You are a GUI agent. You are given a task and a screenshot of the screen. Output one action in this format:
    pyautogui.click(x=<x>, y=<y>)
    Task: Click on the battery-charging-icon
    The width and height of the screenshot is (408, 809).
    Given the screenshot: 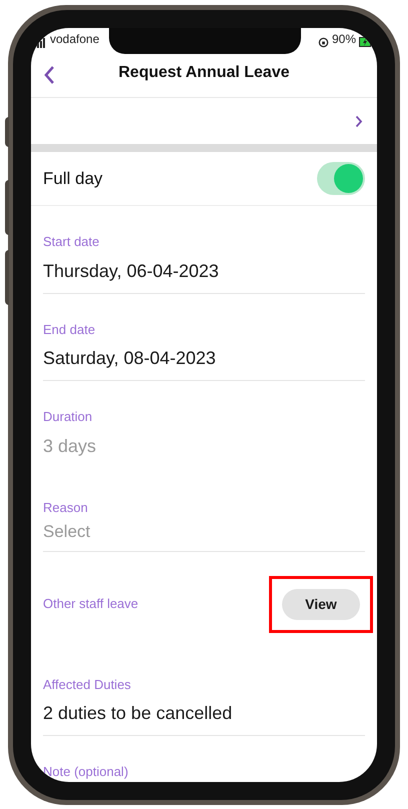 What is the action you would take?
    pyautogui.click(x=365, y=42)
    